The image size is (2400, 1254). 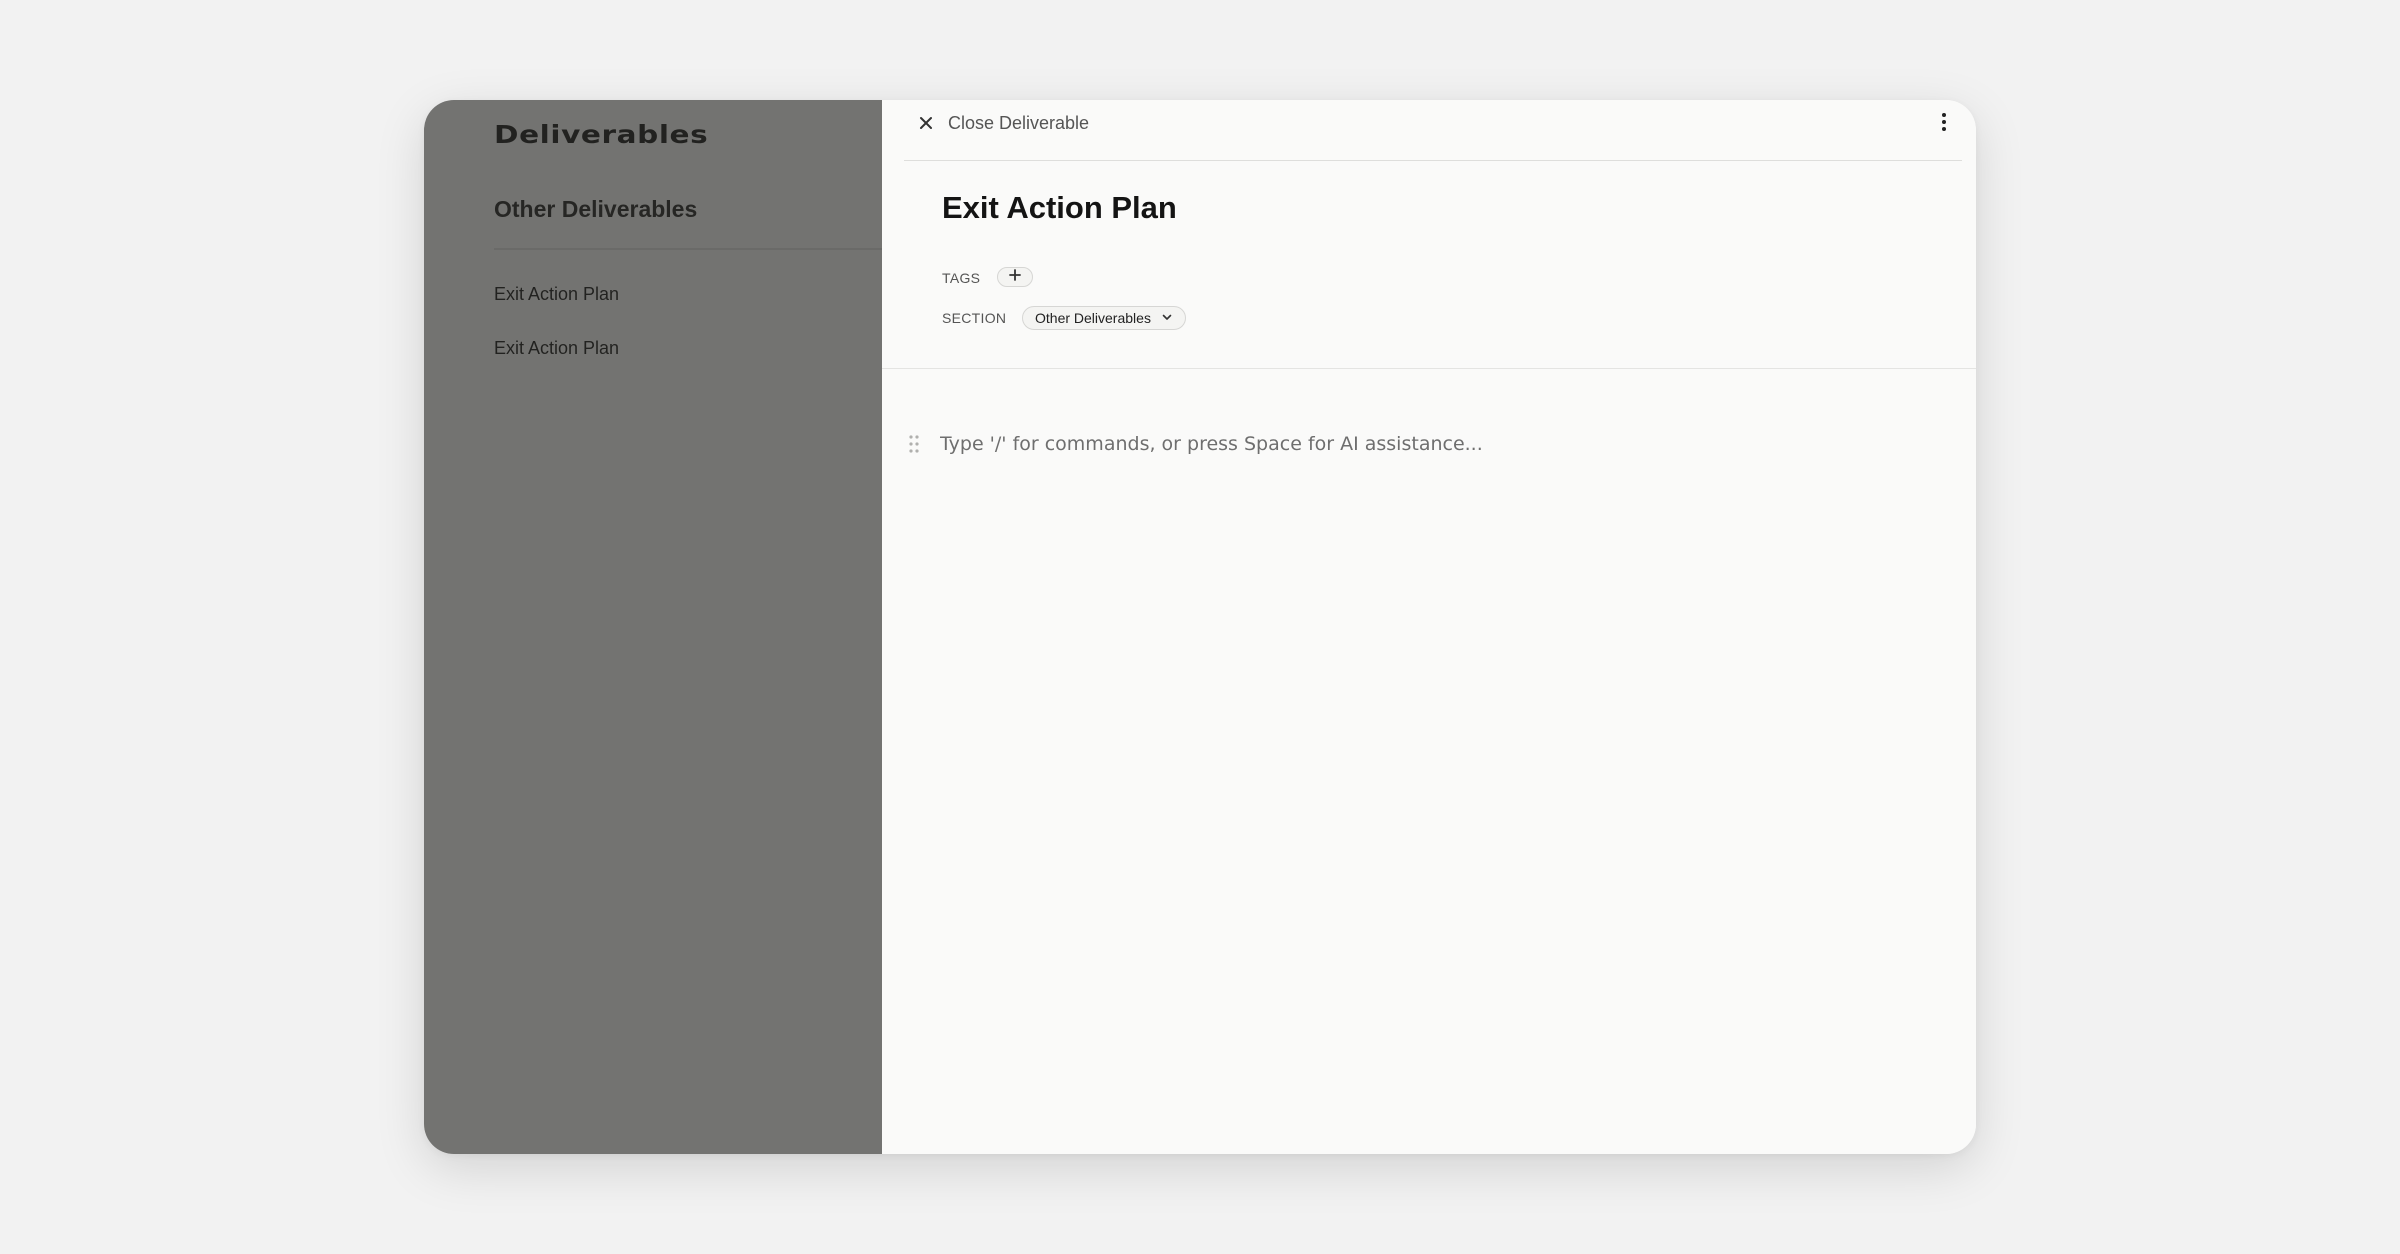 What do you see at coordinates (596, 209) in the screenshot?
I see `sidebar-section-heading: Other Deliverables` at bounding box center [596, 209].